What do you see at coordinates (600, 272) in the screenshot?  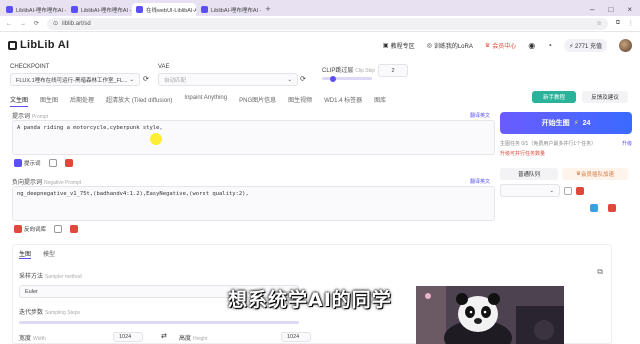 I see `copy-icon: ⧉` at bounding box center [600, 272].